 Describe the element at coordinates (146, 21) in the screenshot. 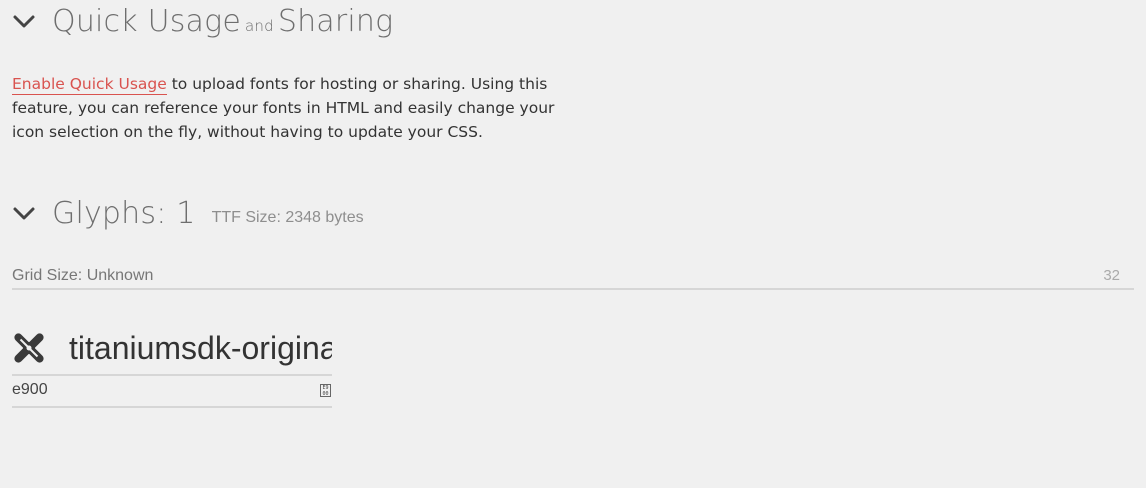

I see `title-main: Quick Usage` at that location.